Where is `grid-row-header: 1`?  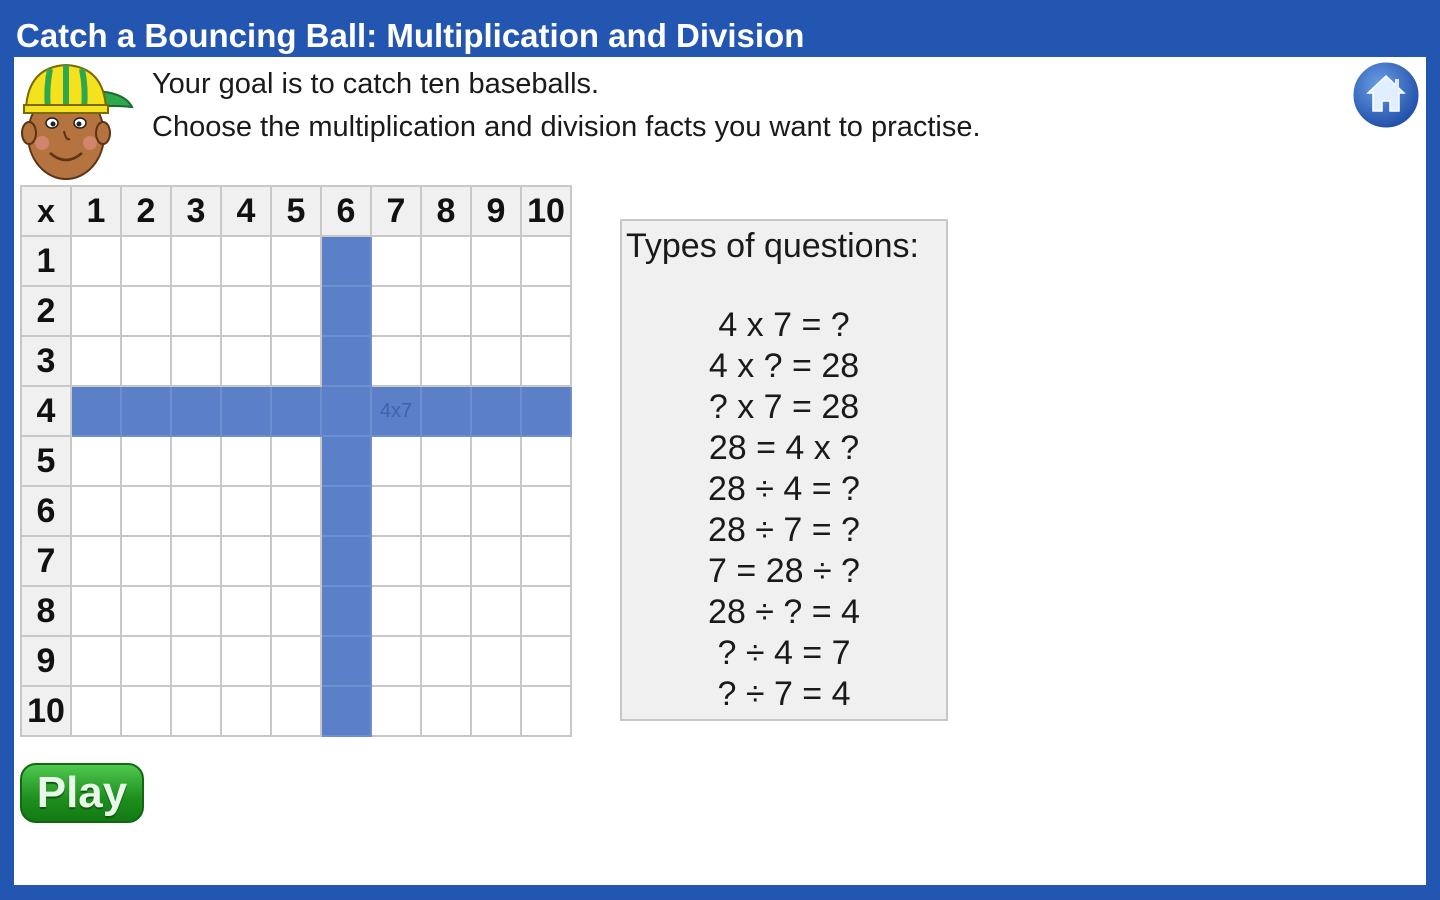
grid-row-header: 1 is located at coordinates (46, 261).